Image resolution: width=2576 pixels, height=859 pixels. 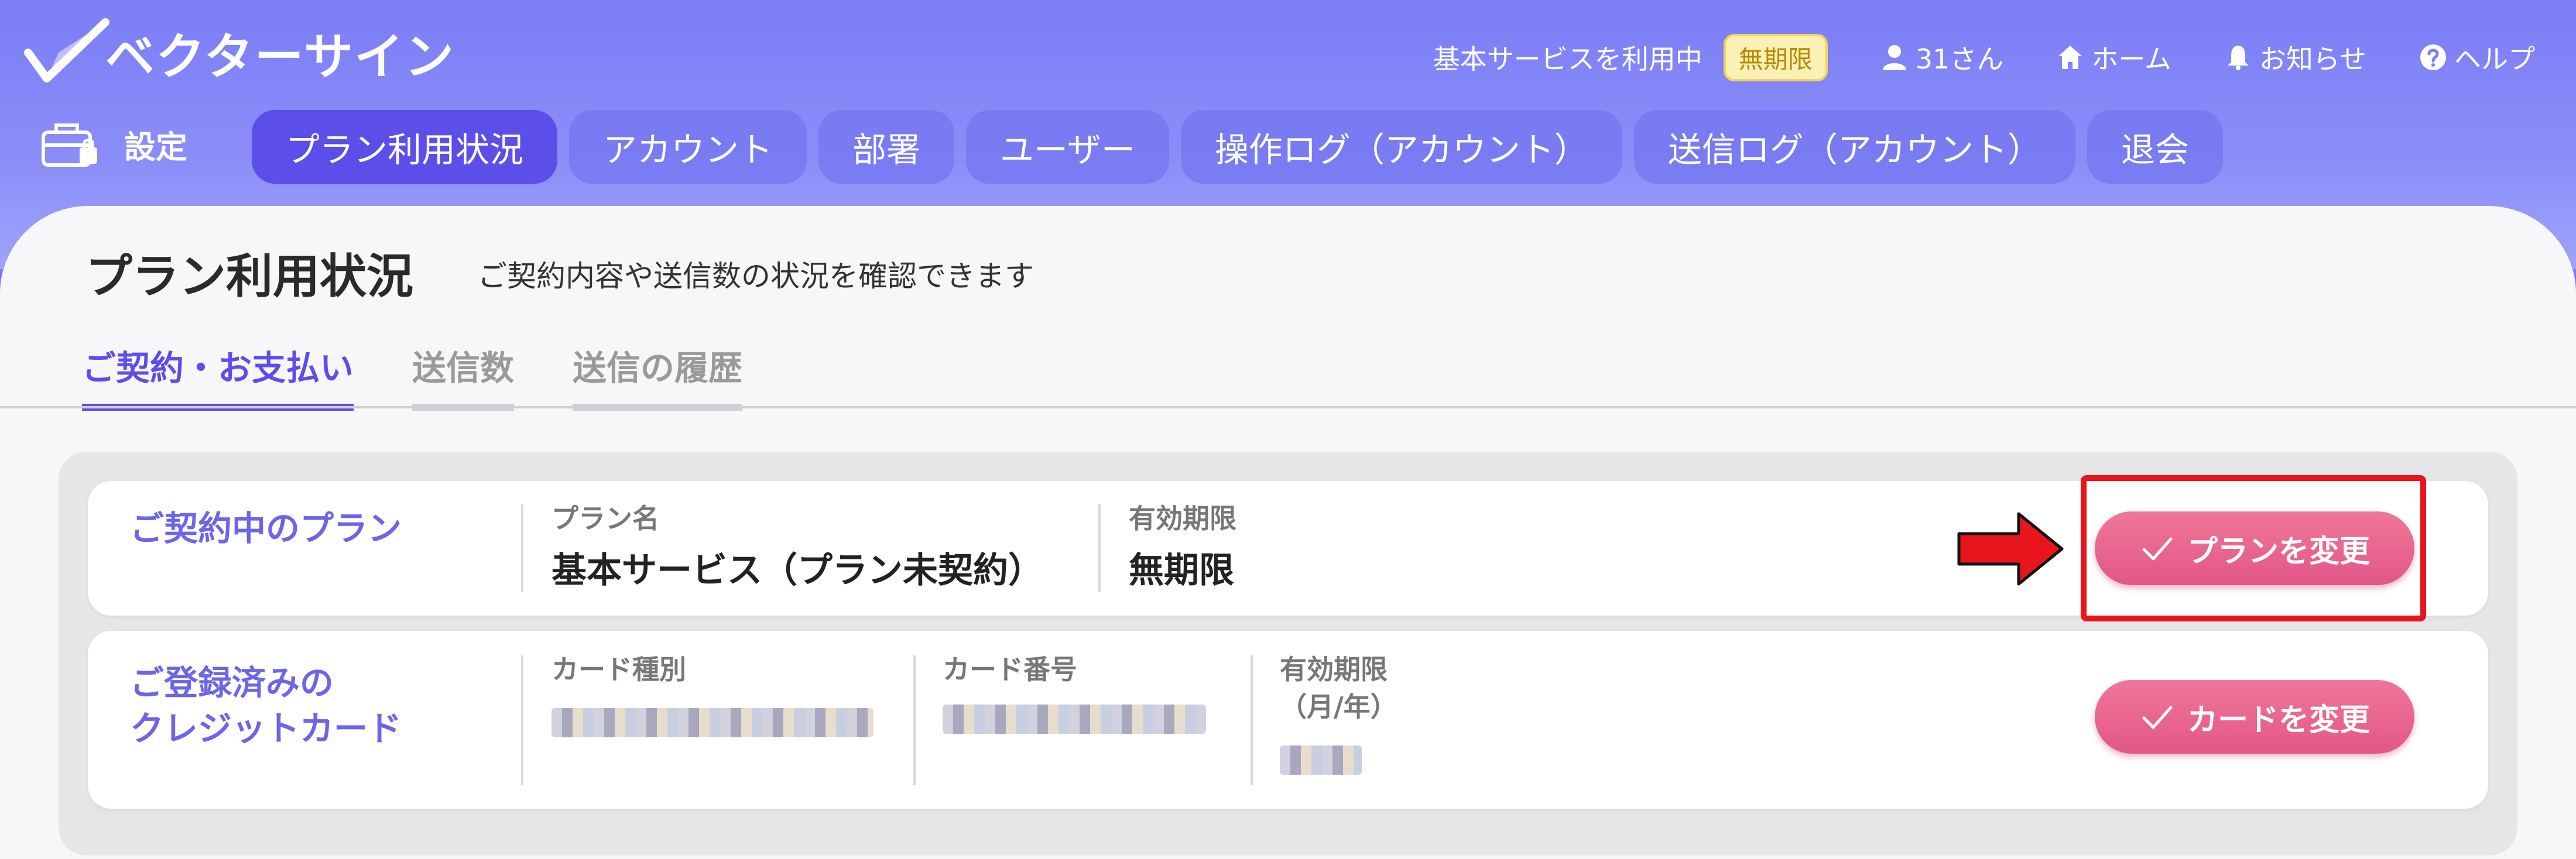 I want to click on tab-plan-usage: プラン利用状況, so click(x=405, y=147).